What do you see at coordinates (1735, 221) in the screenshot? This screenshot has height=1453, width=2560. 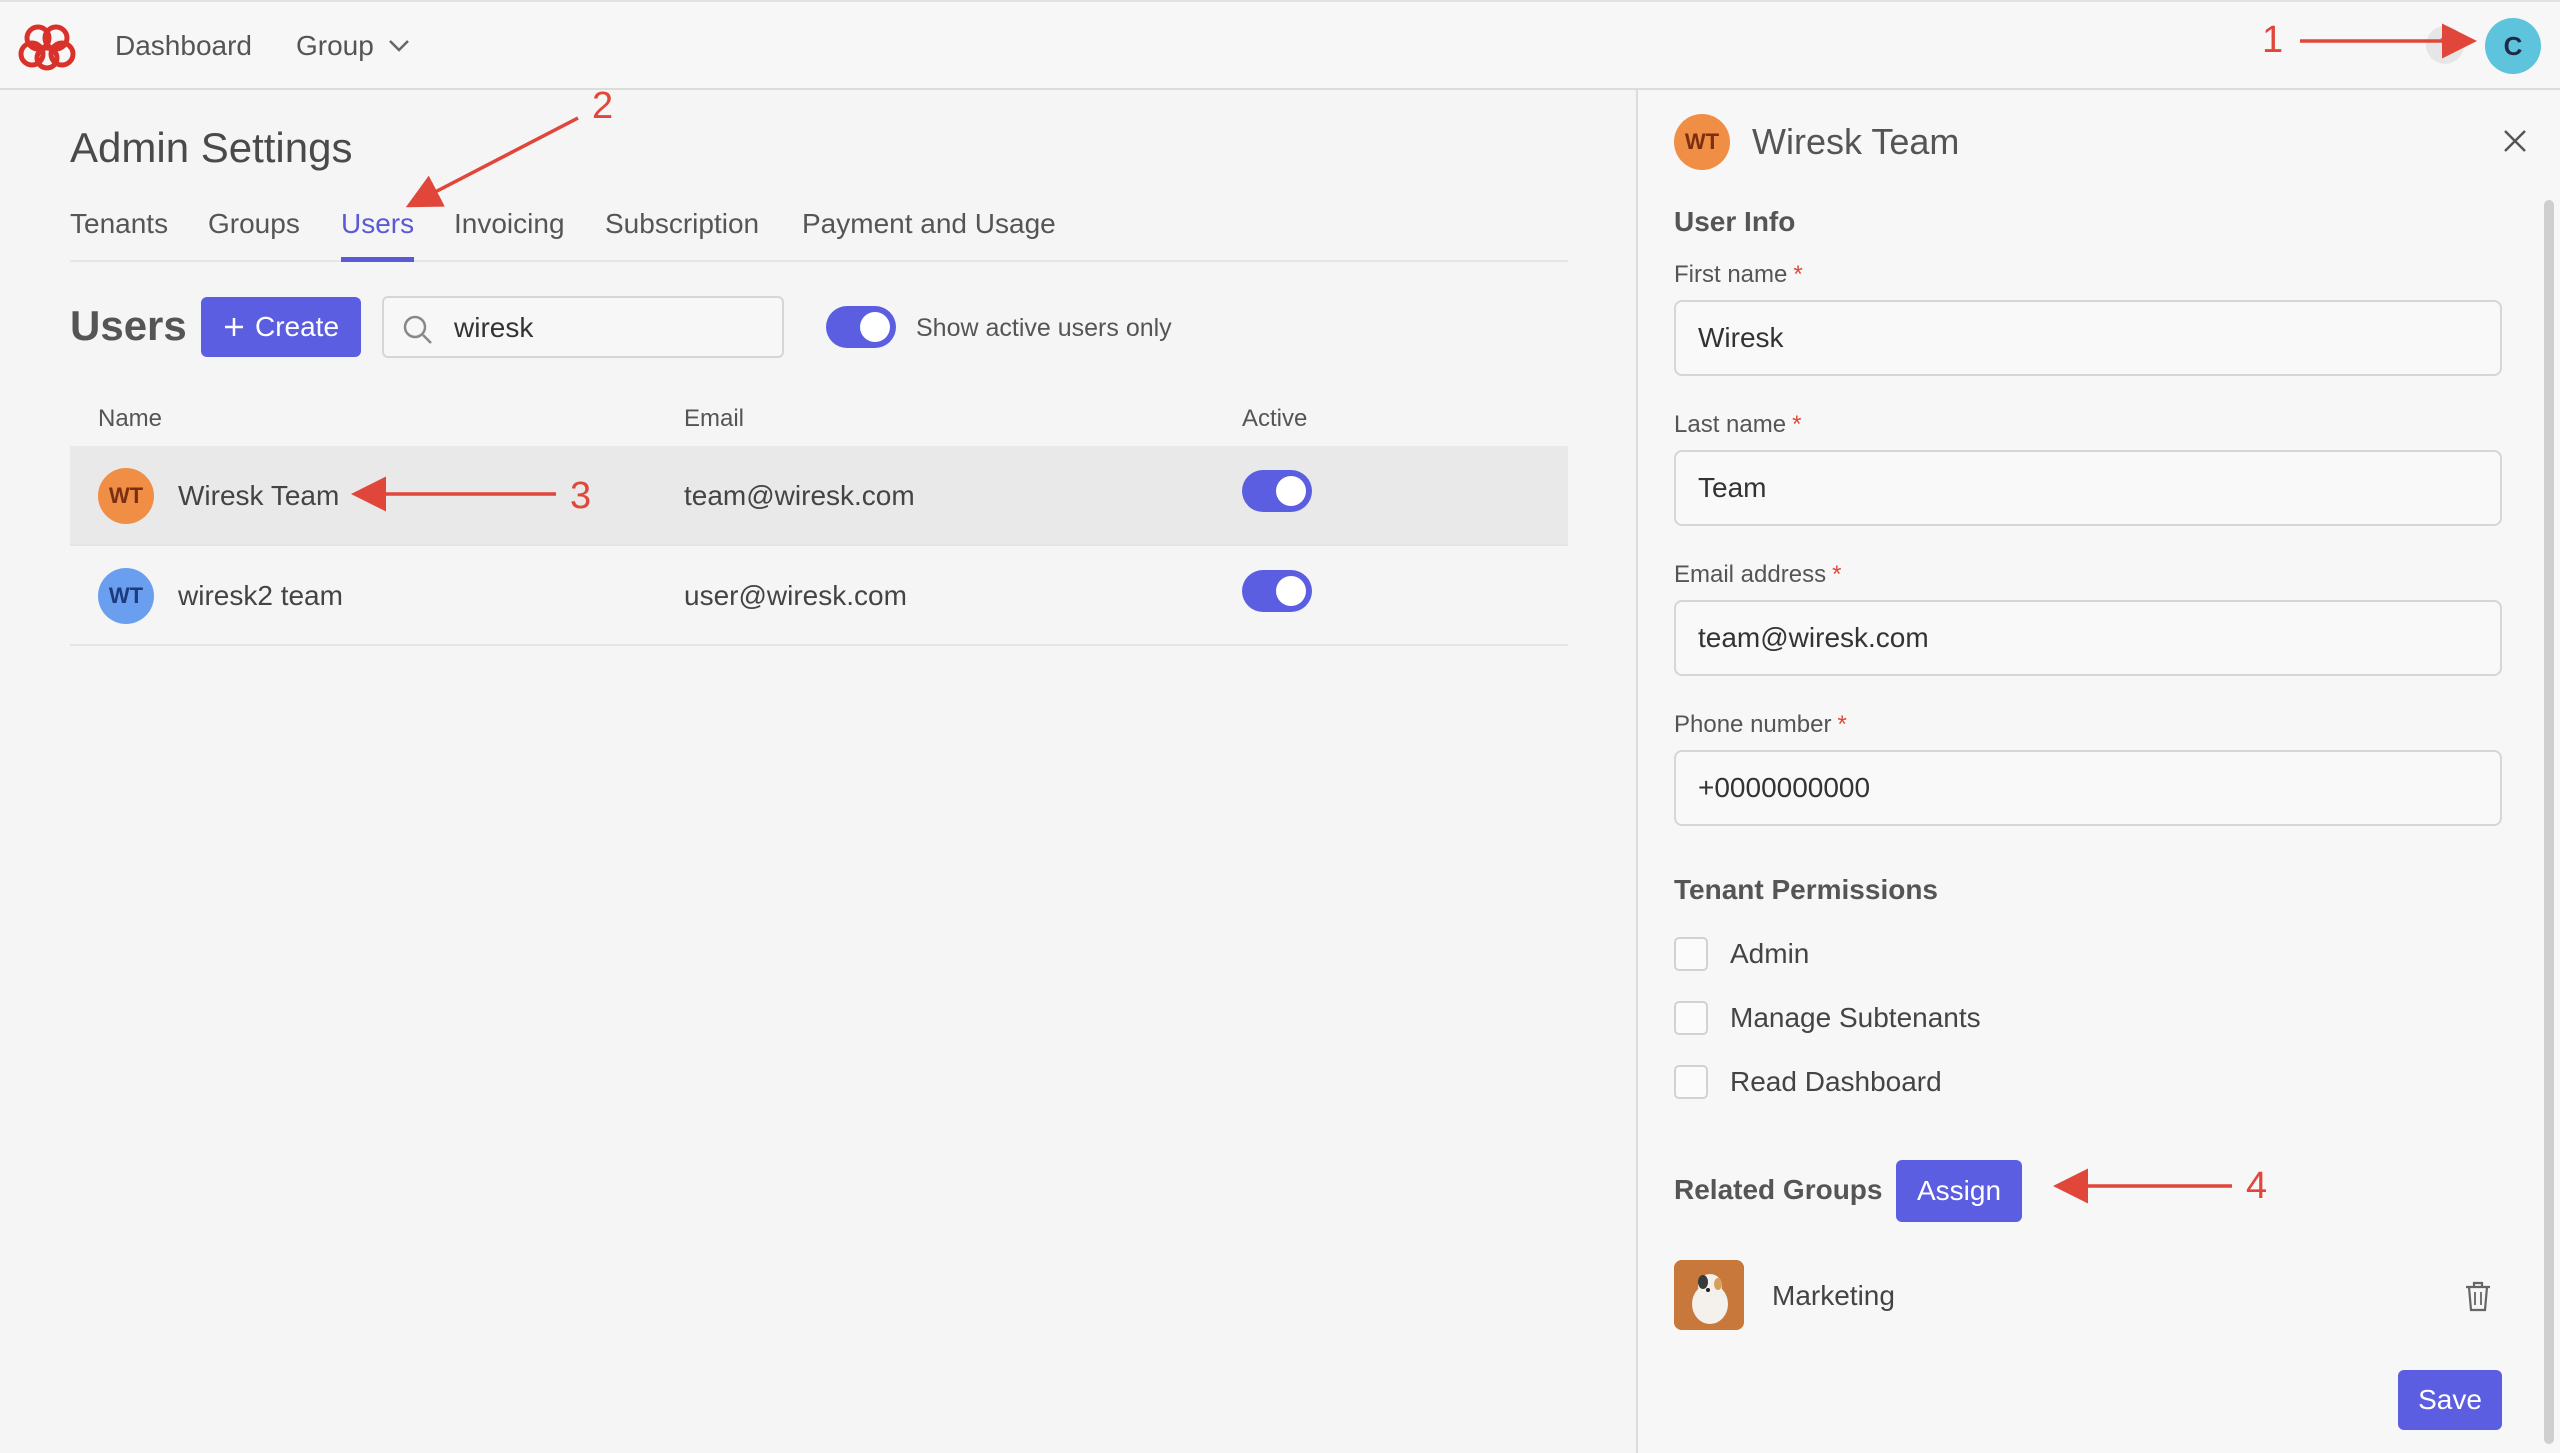 I see `user-info-title: User Info` at bounding box center [1735, 221].